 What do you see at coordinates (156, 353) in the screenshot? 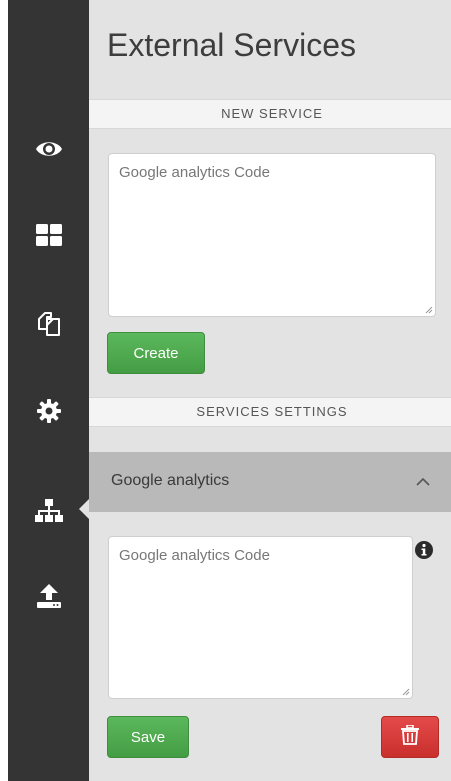
I see `create-button: Create` at bounding box center [156, 353].